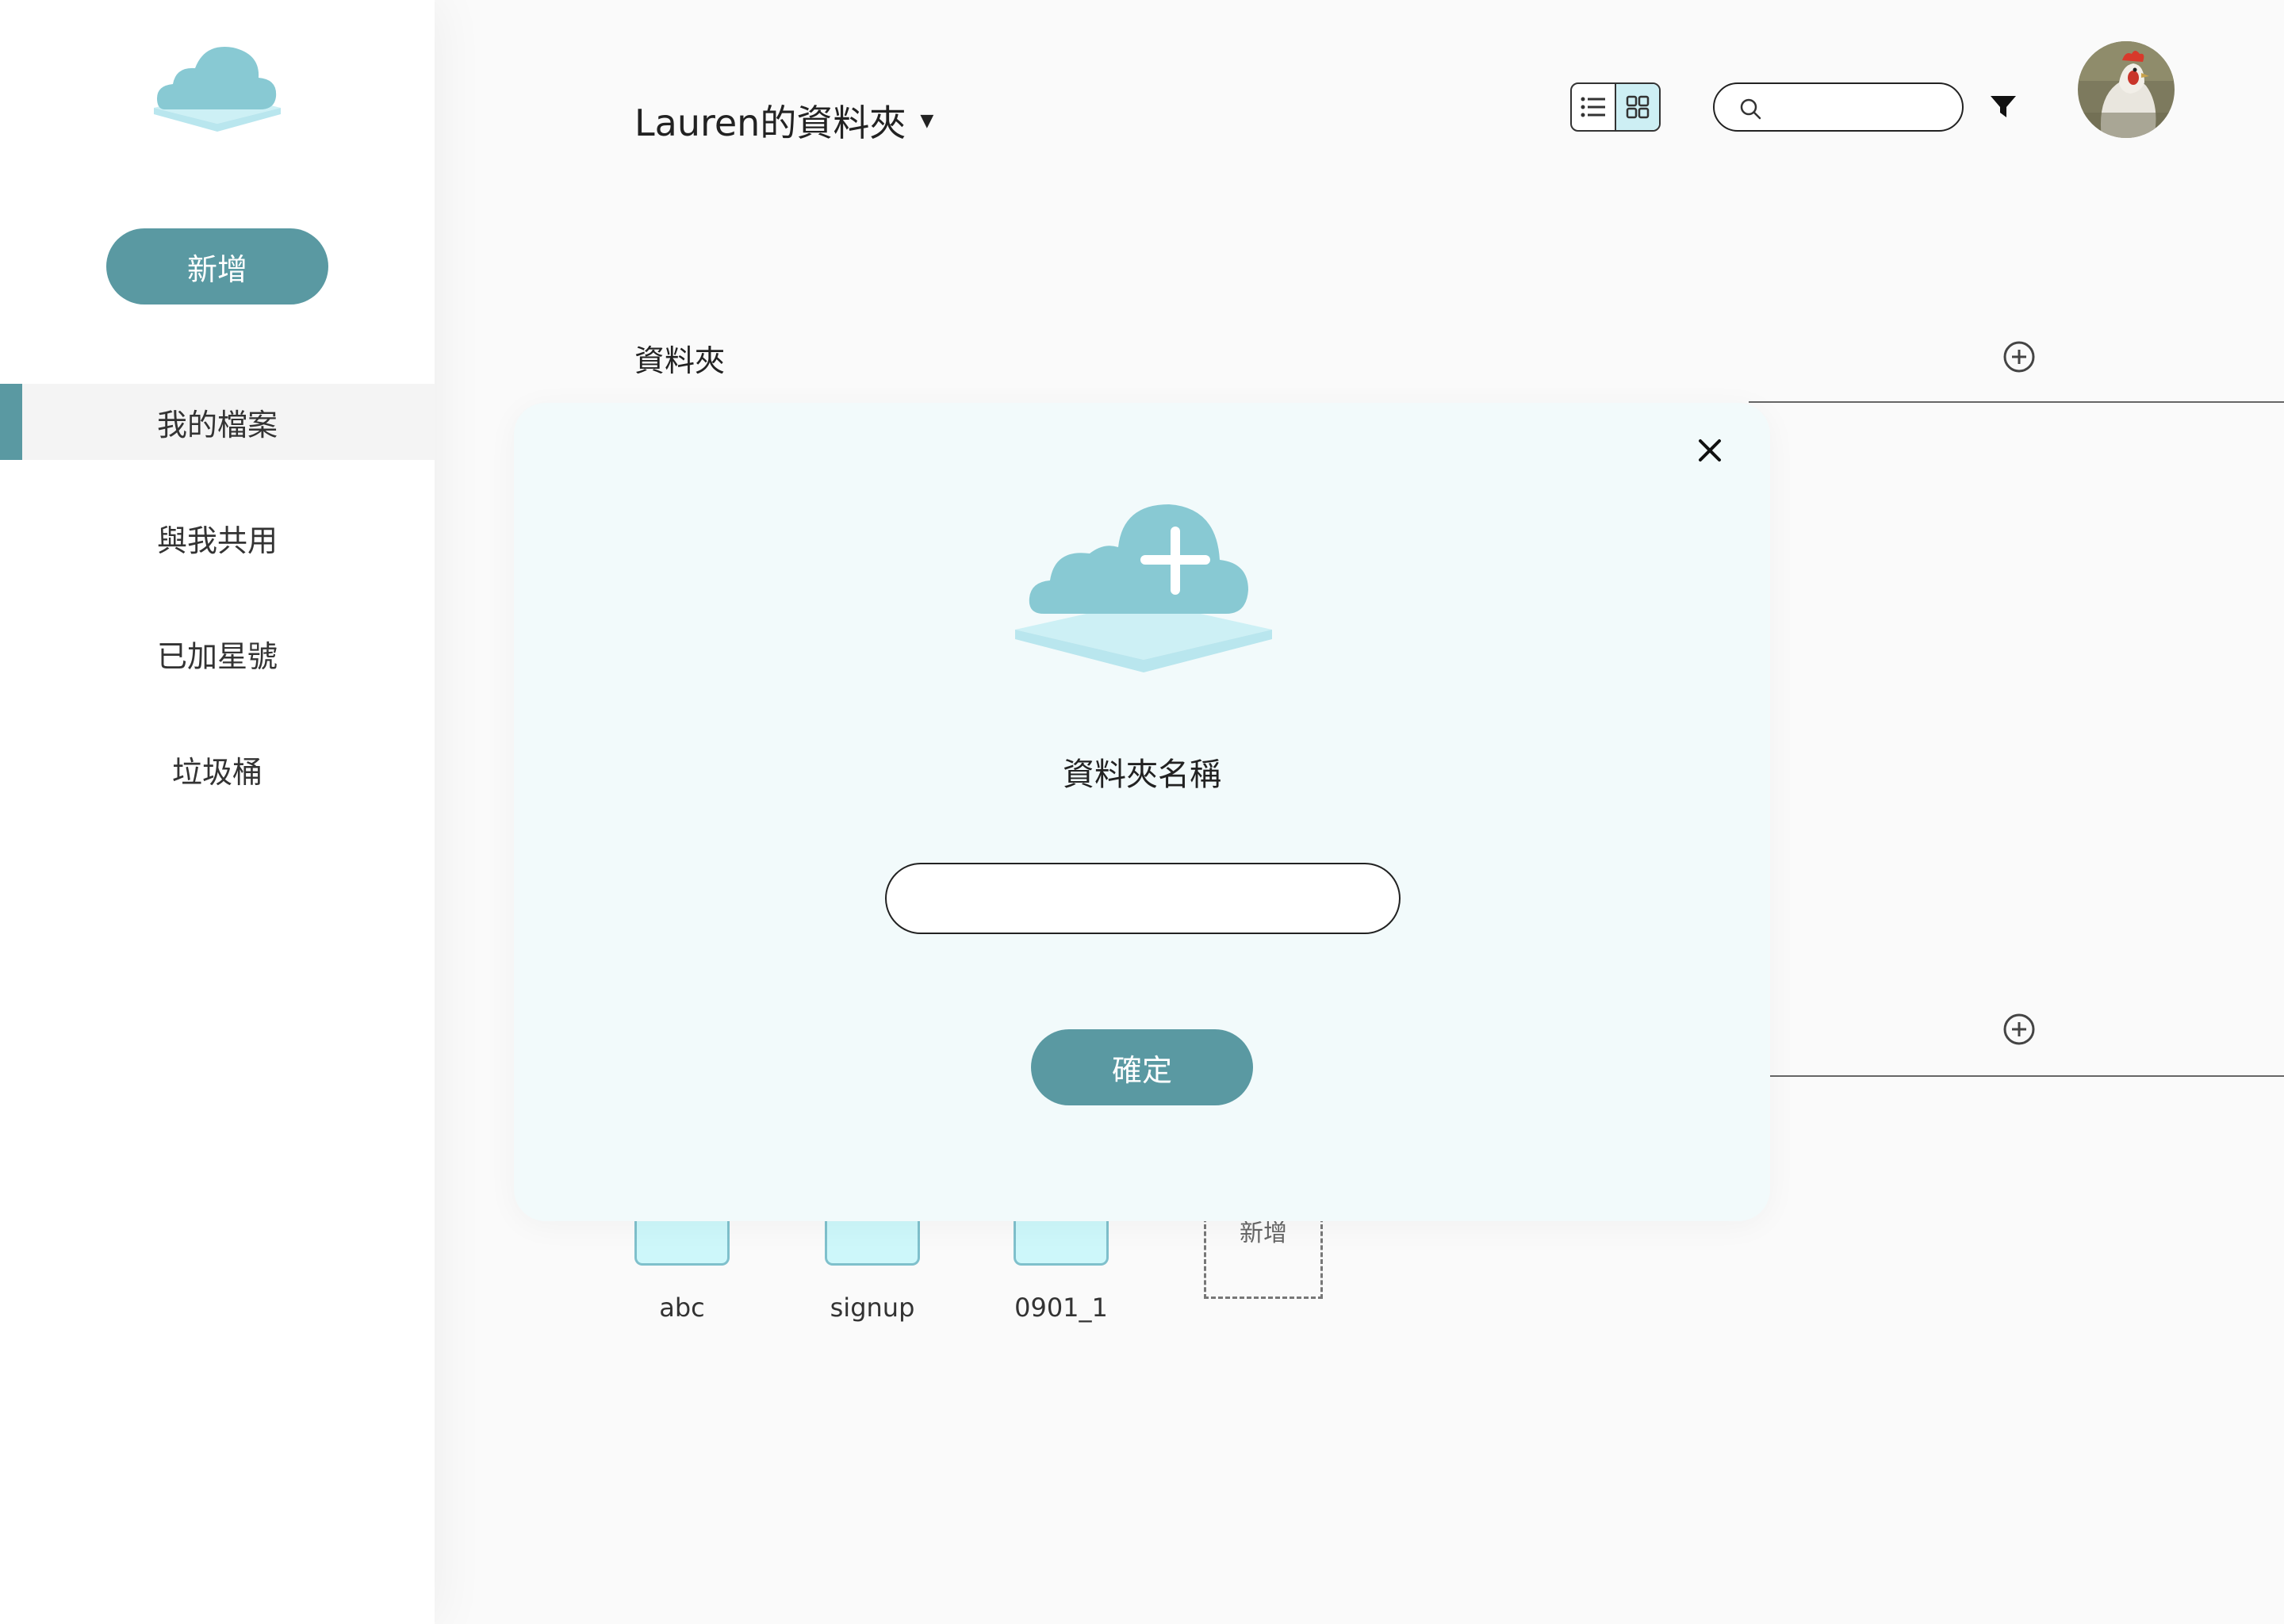  What do you see at coordinates (872, 1308) in the screenshot?
I see `file-name: signup` at bounding box center [872, 1308].